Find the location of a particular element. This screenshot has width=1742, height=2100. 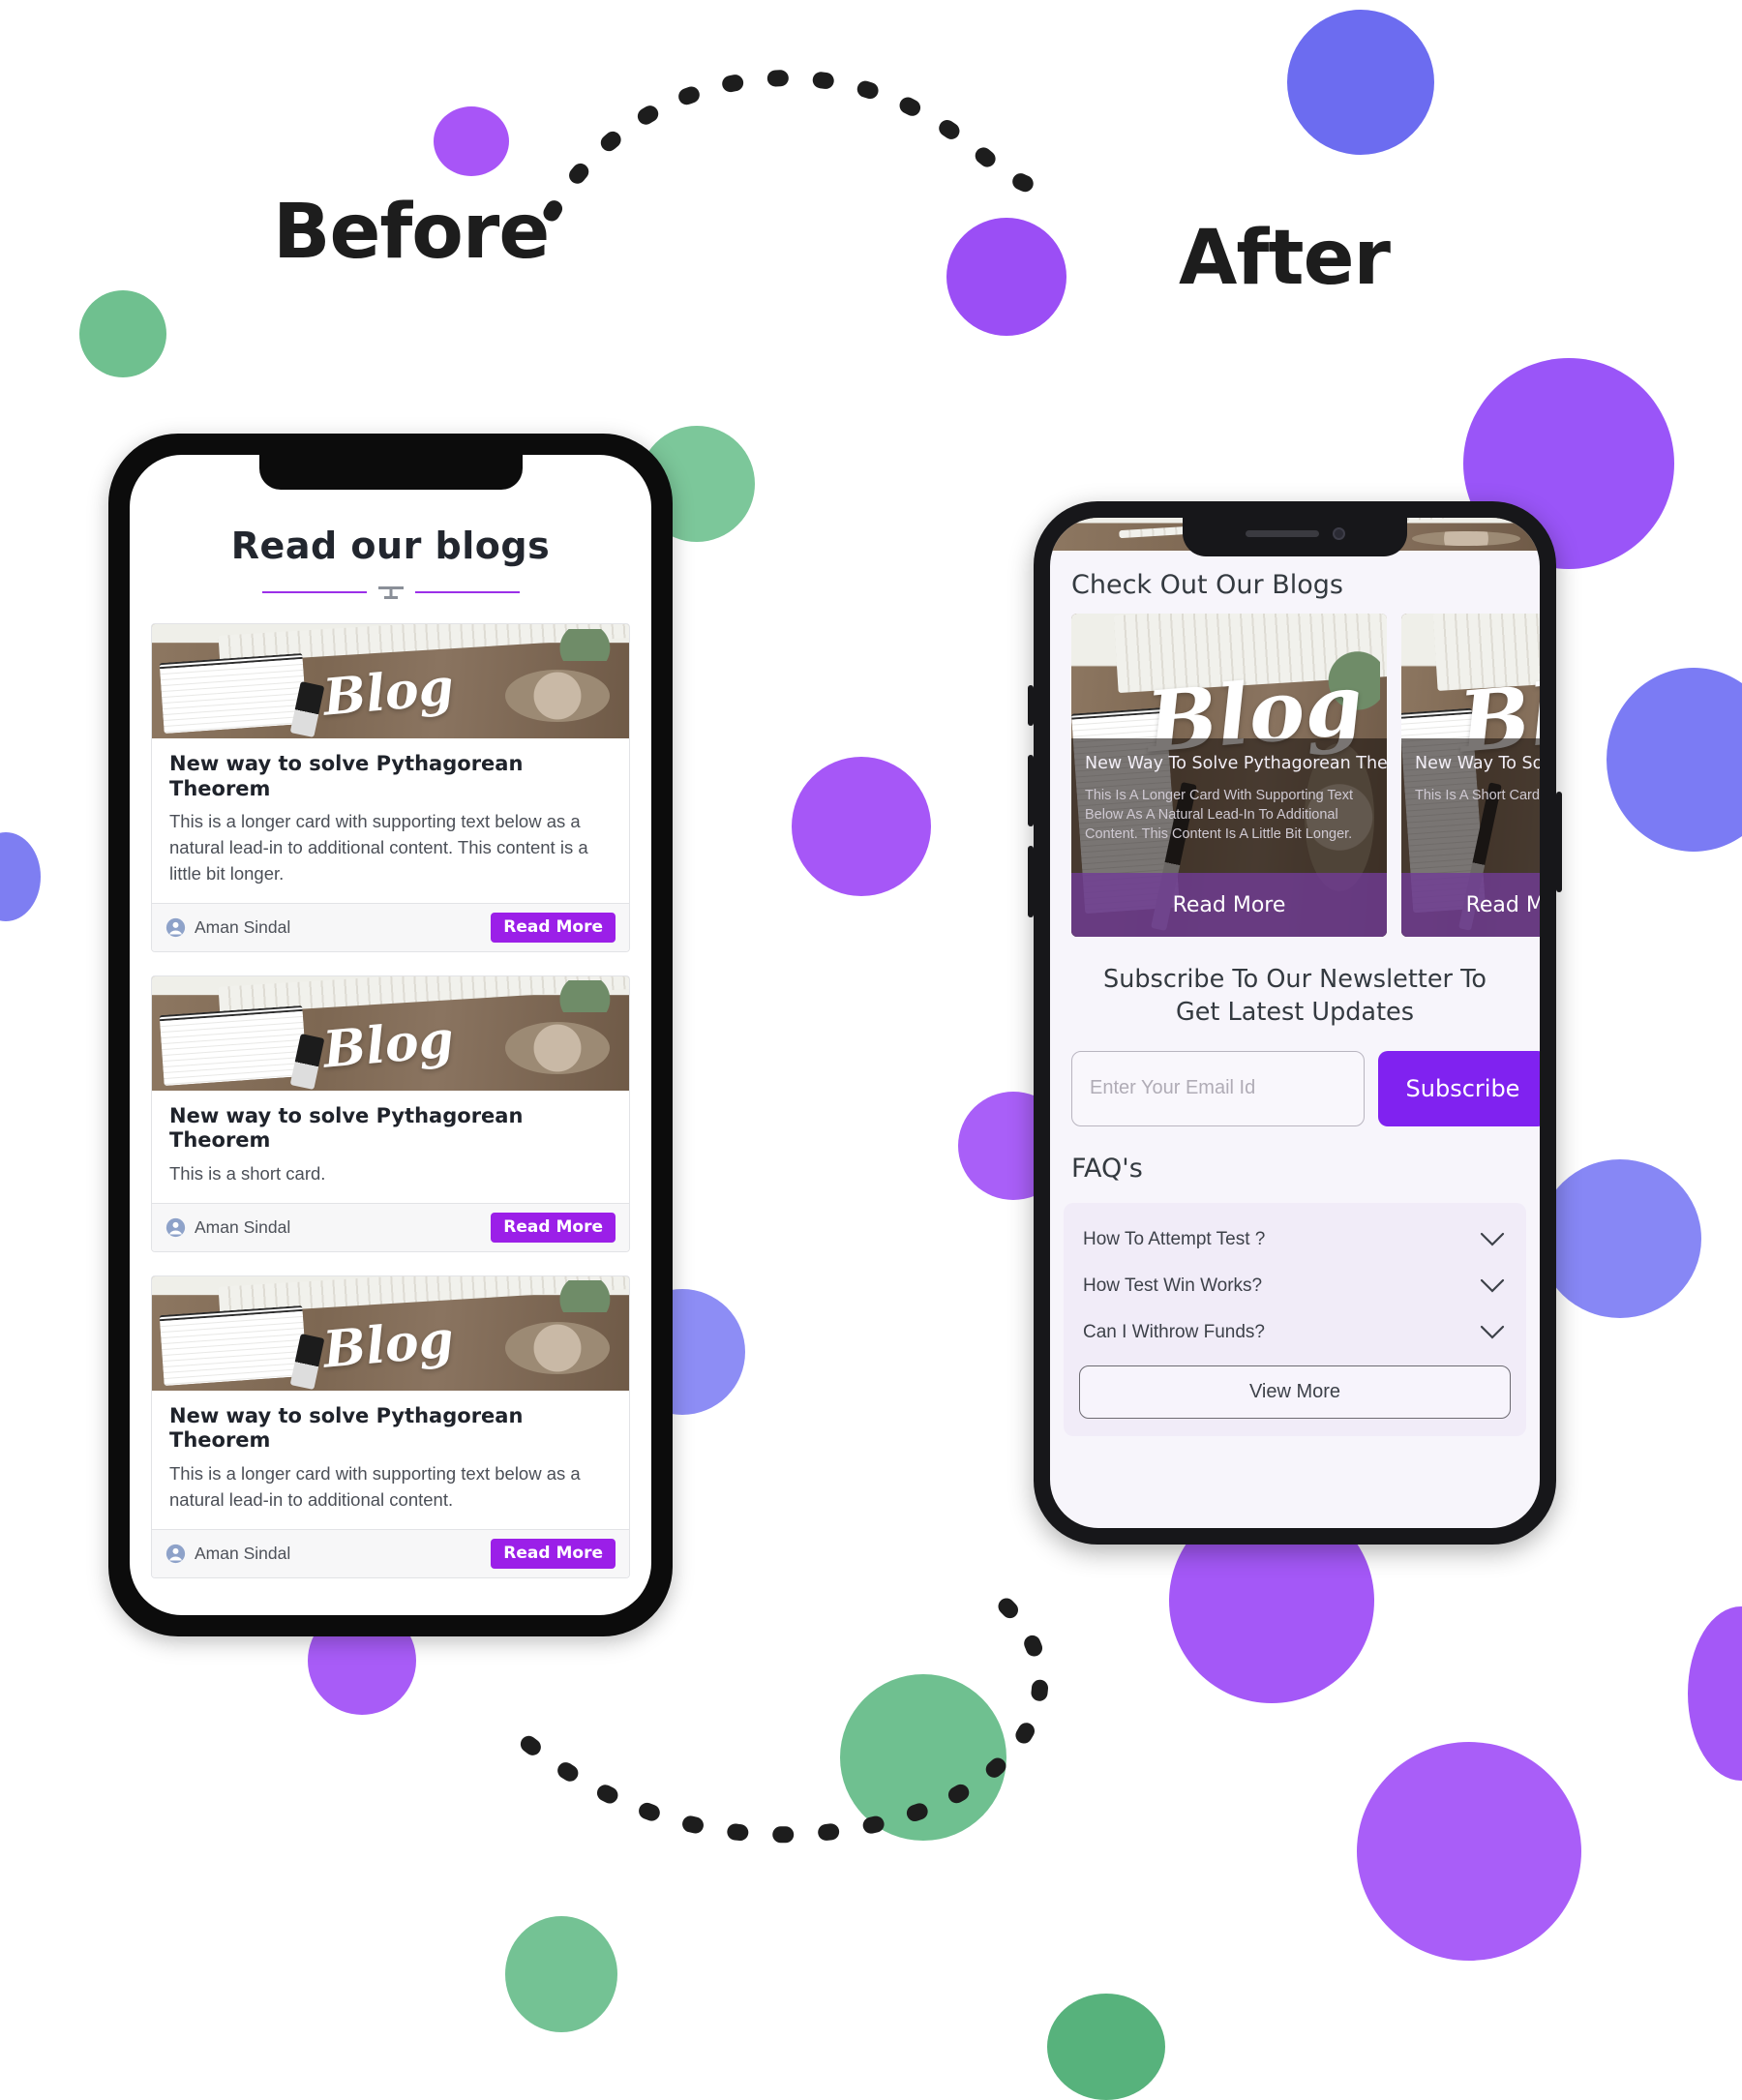

email-field is located at coordinates (1218, 1088).